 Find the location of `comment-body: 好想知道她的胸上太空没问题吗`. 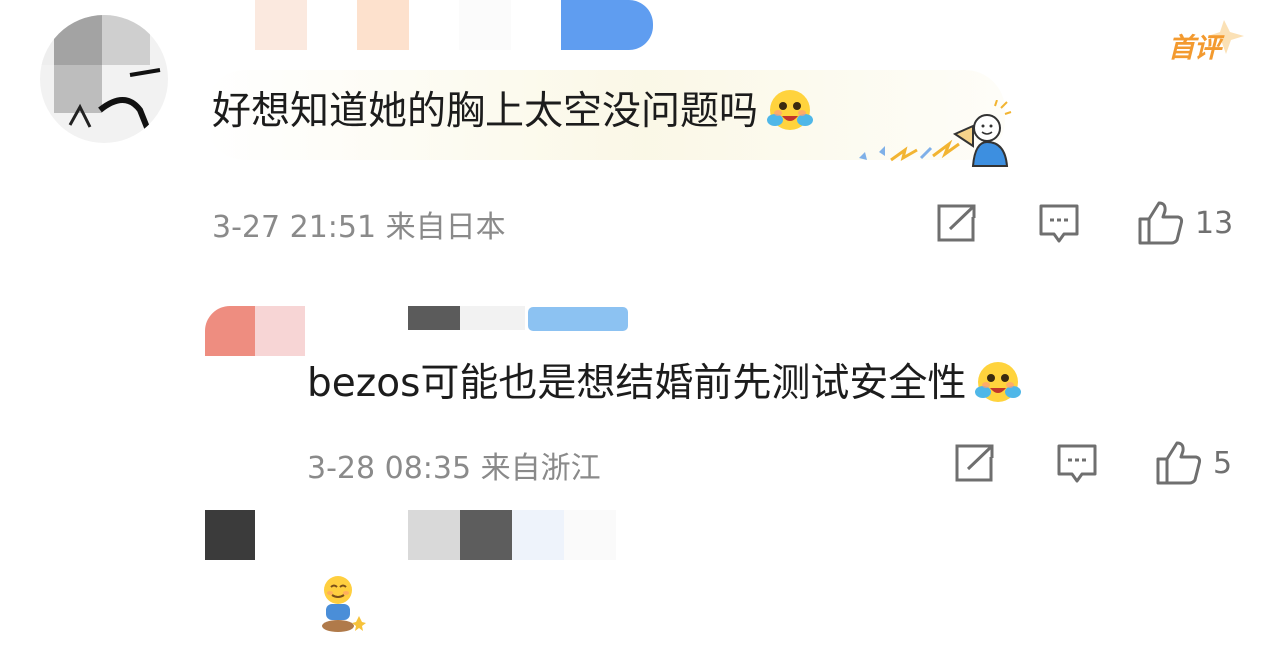

comment-body: 好想知道她的胸上太空没问题吗 is located at coordinates (485, 111).